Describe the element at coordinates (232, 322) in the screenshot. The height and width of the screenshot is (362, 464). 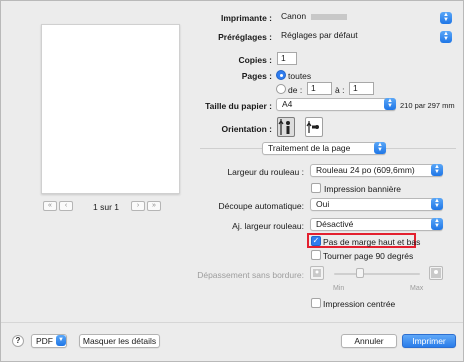
I see `footer-separator` at that location.